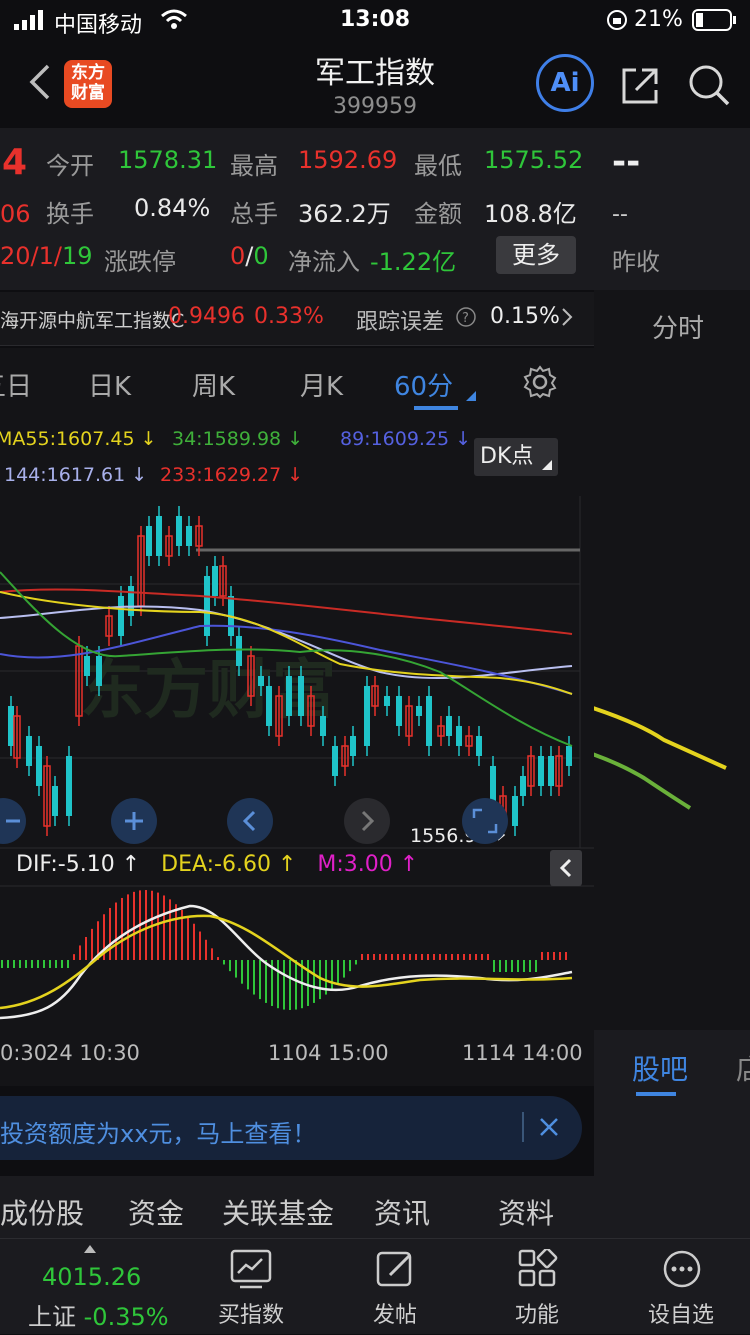 The width and height of the screenshot is (750, 1335). Describe the element at coordinates (232, 475) in the screenshot. I see `ma233-label: 233:1629.27 ↓` at that location.